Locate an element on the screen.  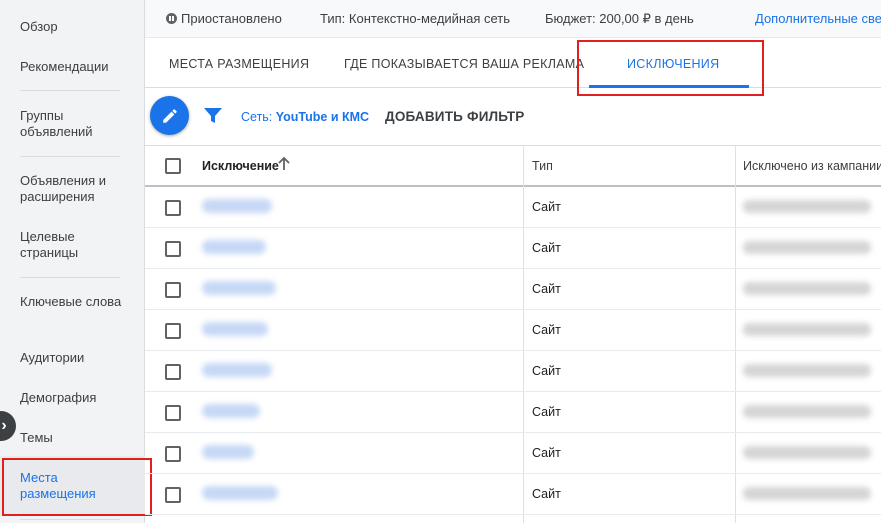
add-filter-button: ДОБАВИТЬ ФИЛЬТР is located at coordinates (455, 116).